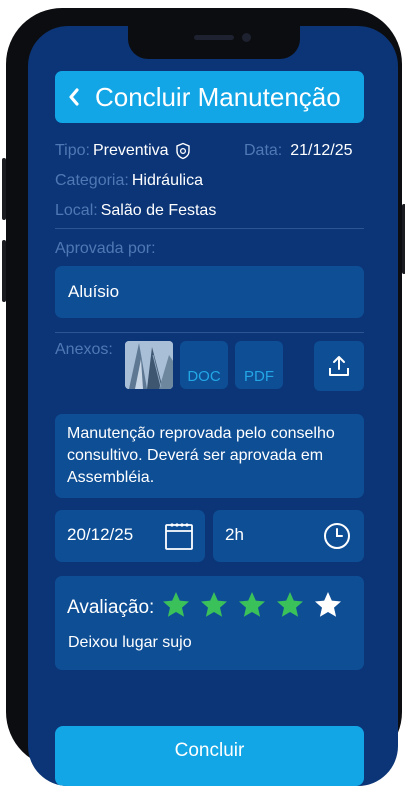 Image resolution: width=405 pixels, height=786 pixels. Describe the element at coordinates (234, 534) in the screenshot. I see `duration-value: 2h` at that location.